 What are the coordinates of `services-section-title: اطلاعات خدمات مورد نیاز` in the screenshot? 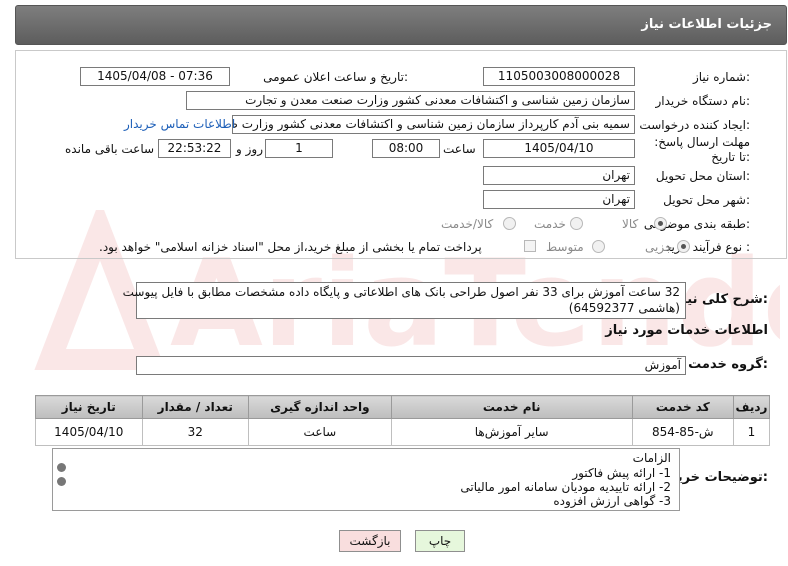 It's located at (686, 330).